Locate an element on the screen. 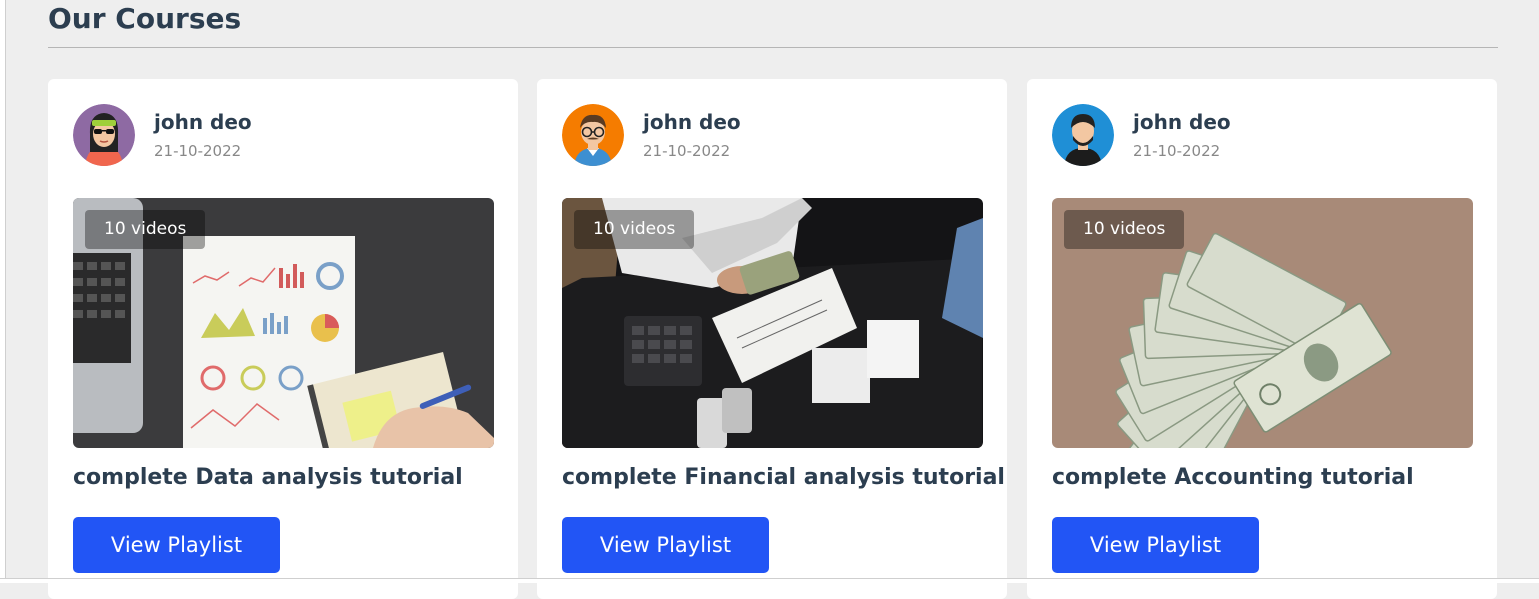 This screenshot has width=1539, height=599. section-divider is located at coordinates (773, 47).